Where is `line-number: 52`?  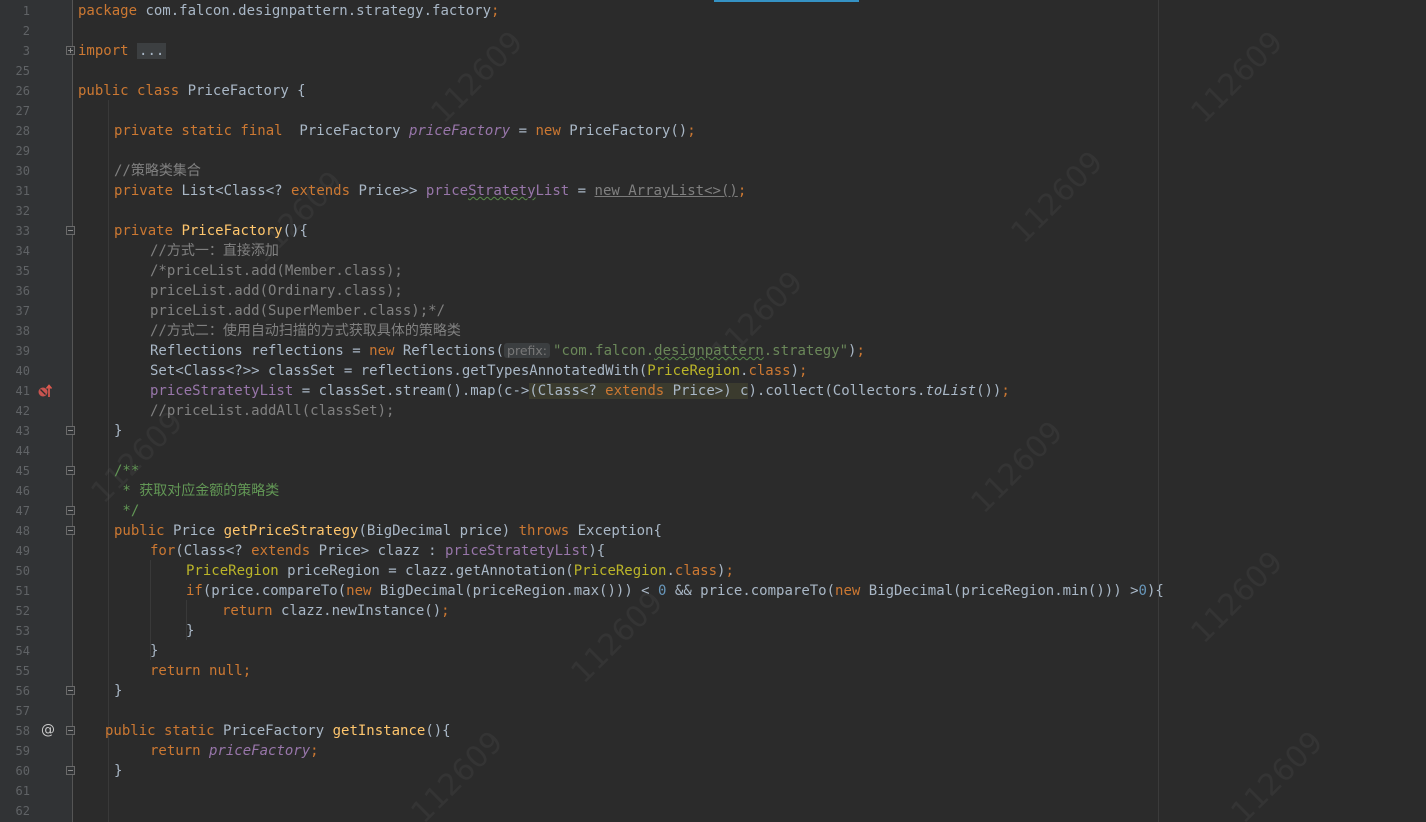 line-number: 52 is located at coordinates (22, 611).